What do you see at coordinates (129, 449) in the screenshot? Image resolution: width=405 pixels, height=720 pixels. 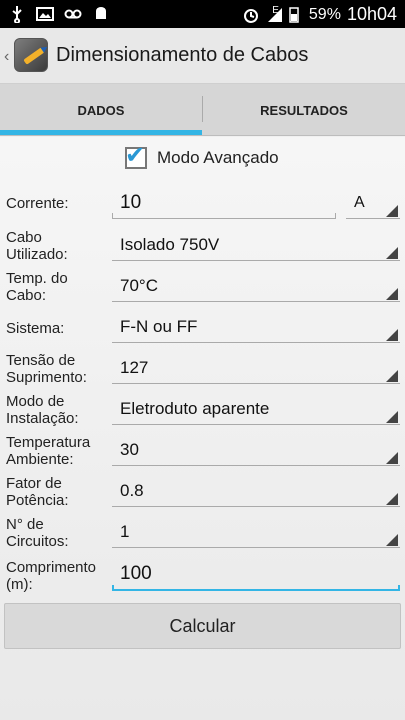 I see `temperatura-value: 30` at bounding box center [129, 449].